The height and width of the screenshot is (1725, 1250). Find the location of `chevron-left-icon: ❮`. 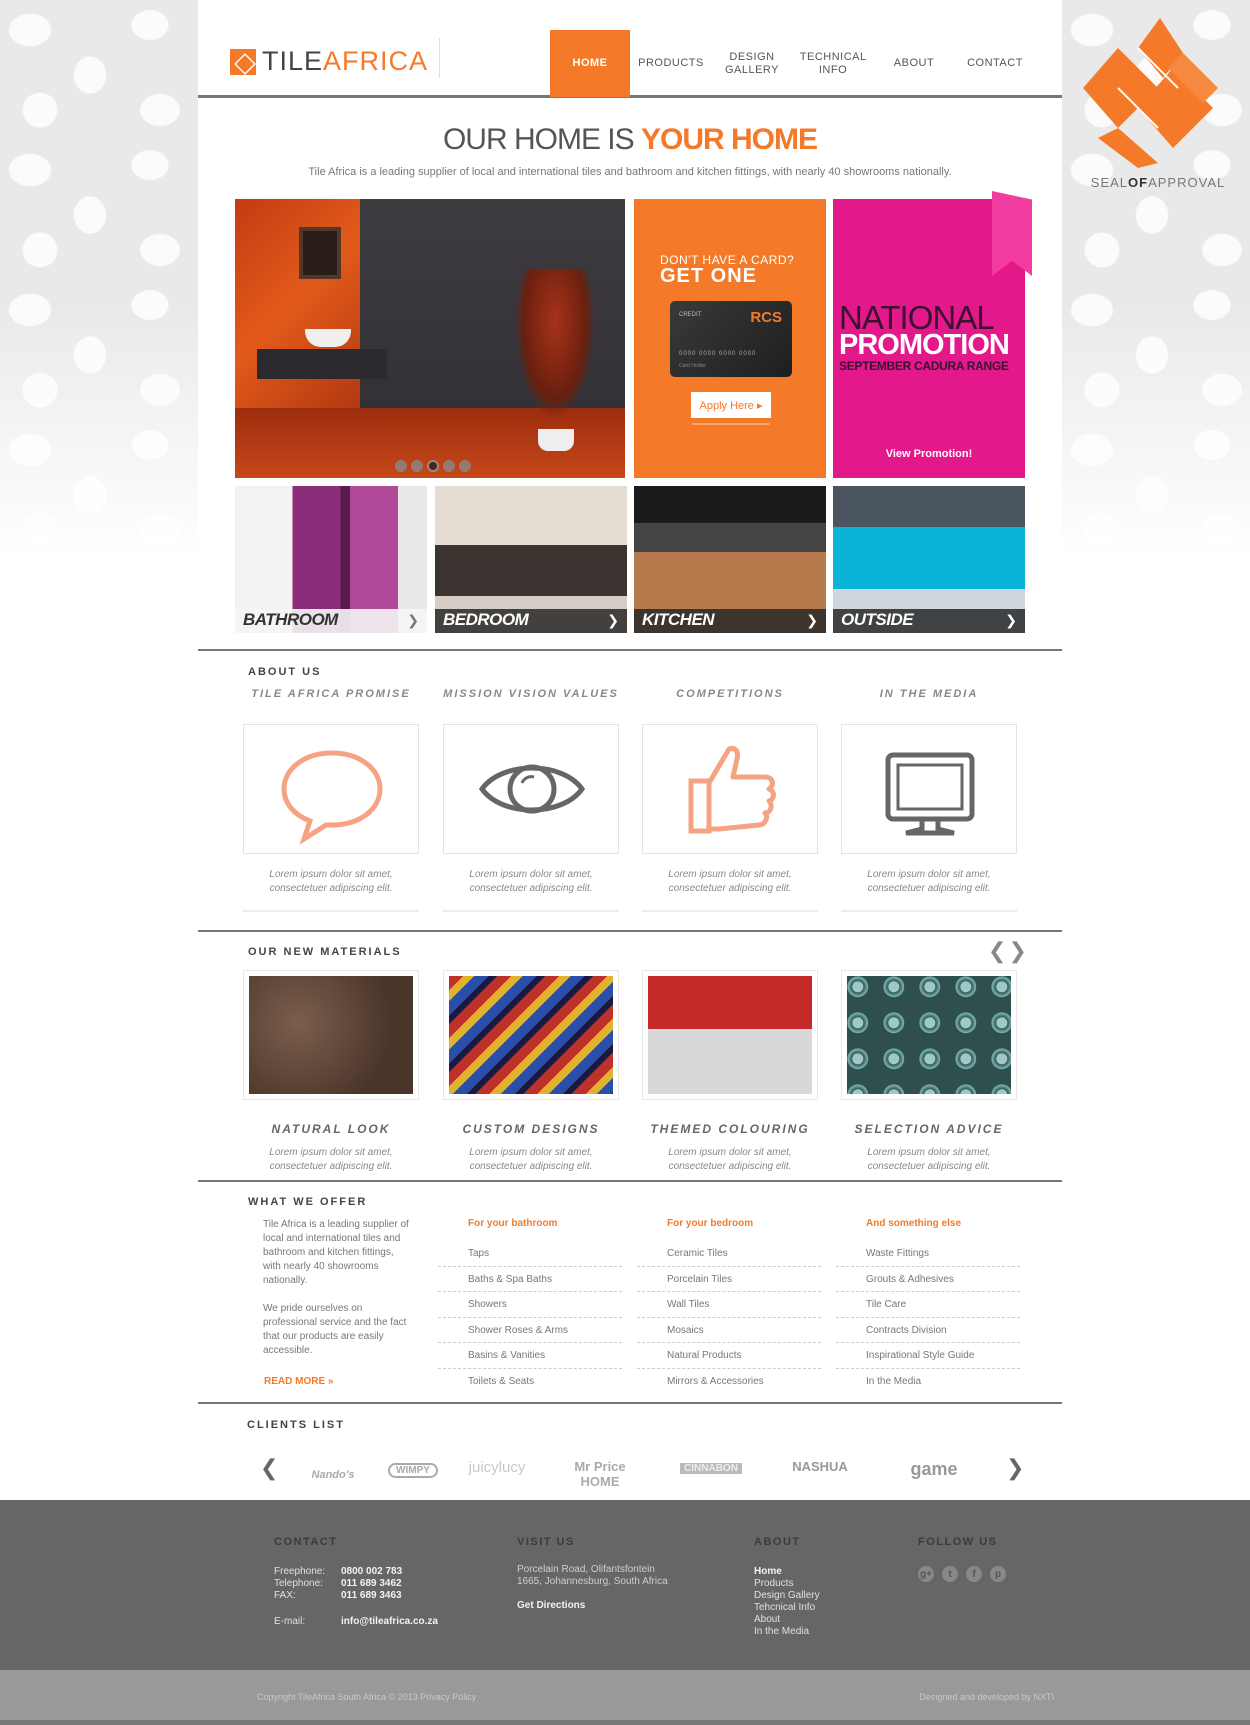

chevron-left-icon: ❮ is located at coordinates (269, 1468).